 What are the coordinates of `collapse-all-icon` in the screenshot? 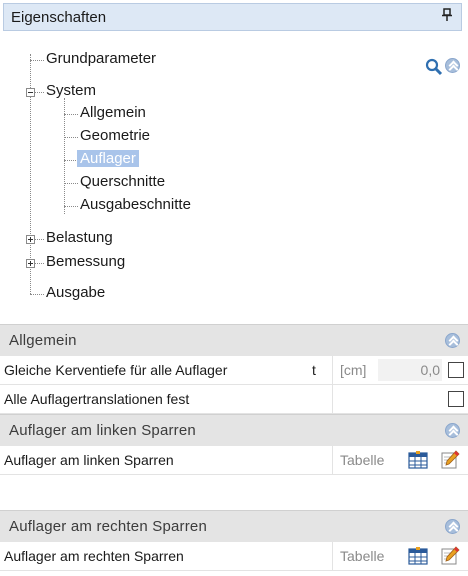 It's located at (452, 65).